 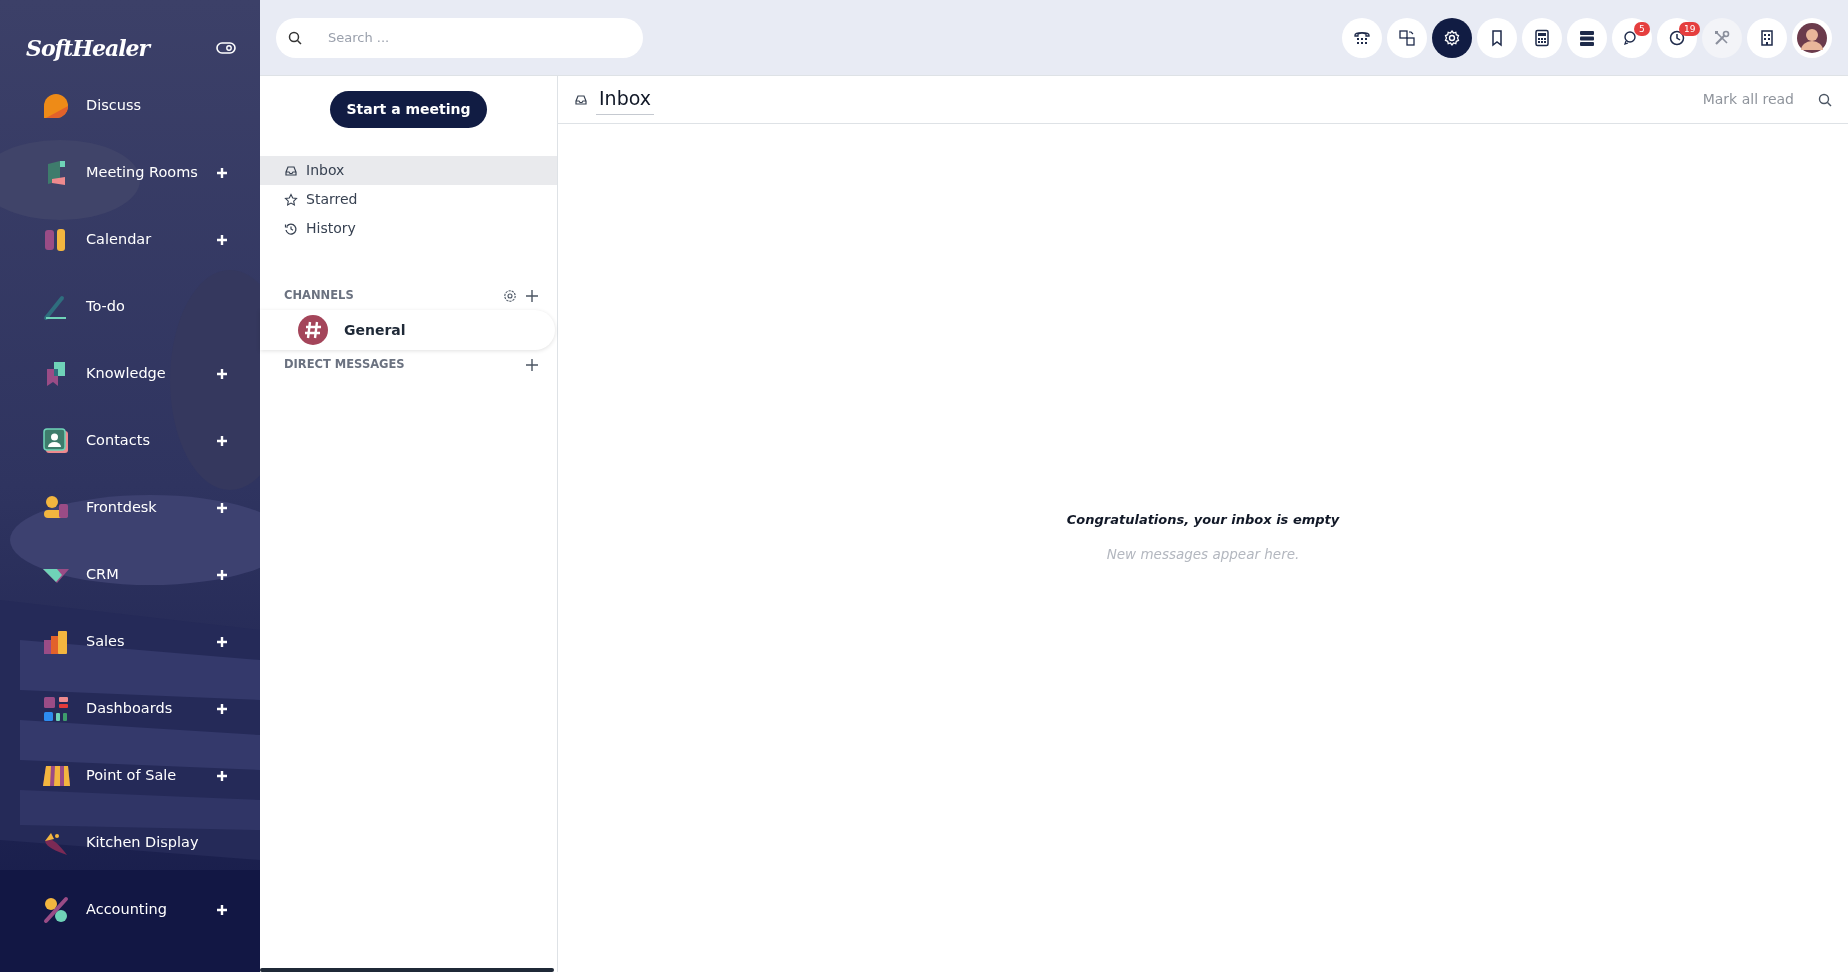 What do you see at coordinates (114, 105) in the screenshot?
I see `sidebar-label: Discuss` at bounding box center [114, 105].